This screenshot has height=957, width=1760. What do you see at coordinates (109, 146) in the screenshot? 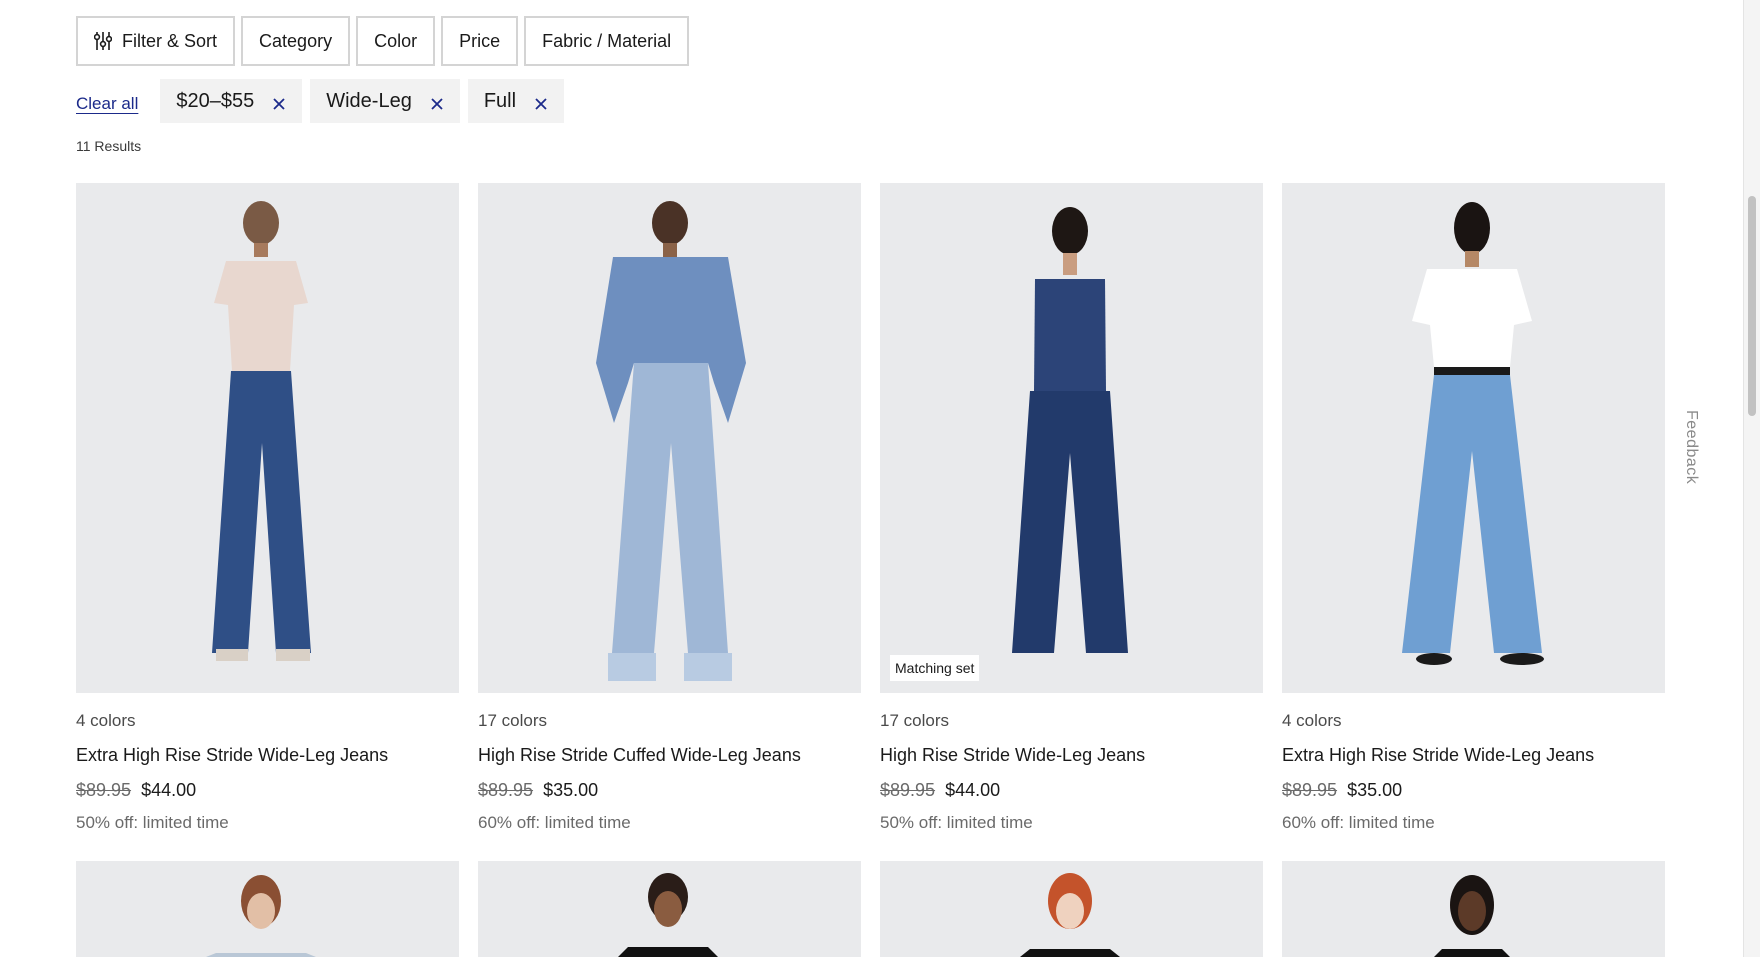
I see `results-count: 11 Results` at bounding box center [109, 146].